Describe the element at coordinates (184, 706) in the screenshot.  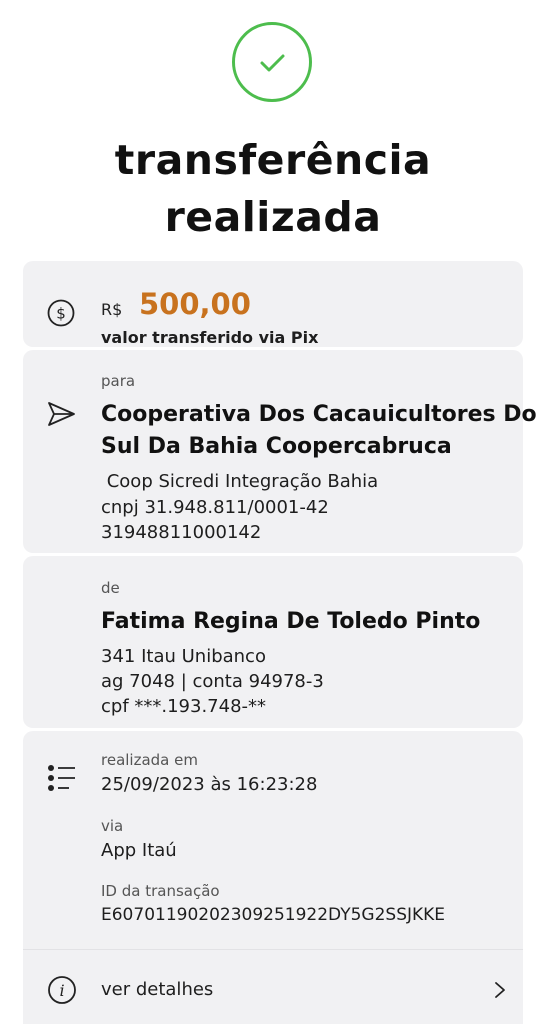
I see `sender-cpf: cpf ***.193.748-**` at that location.